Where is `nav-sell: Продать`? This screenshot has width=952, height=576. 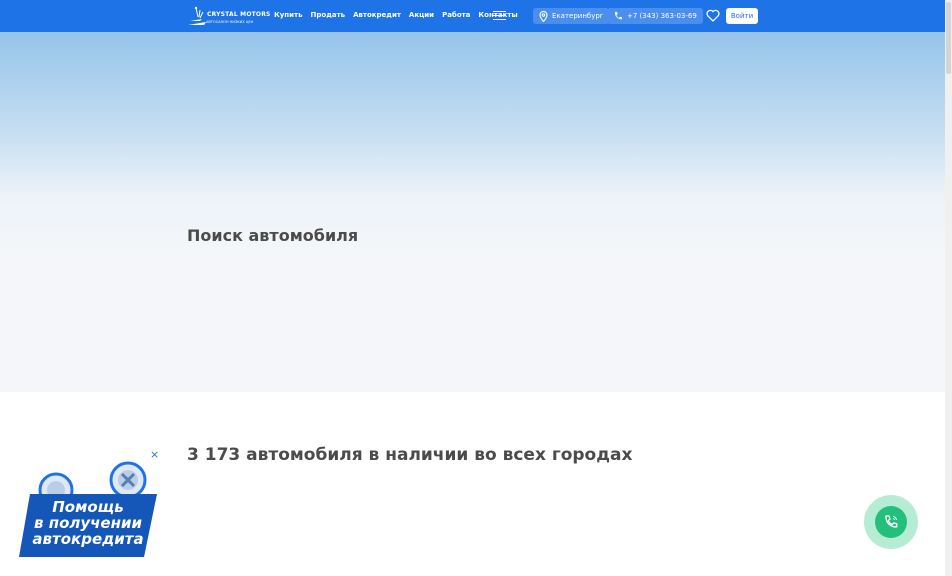
nav-sell: Продать is located at coordinates (328, 15).